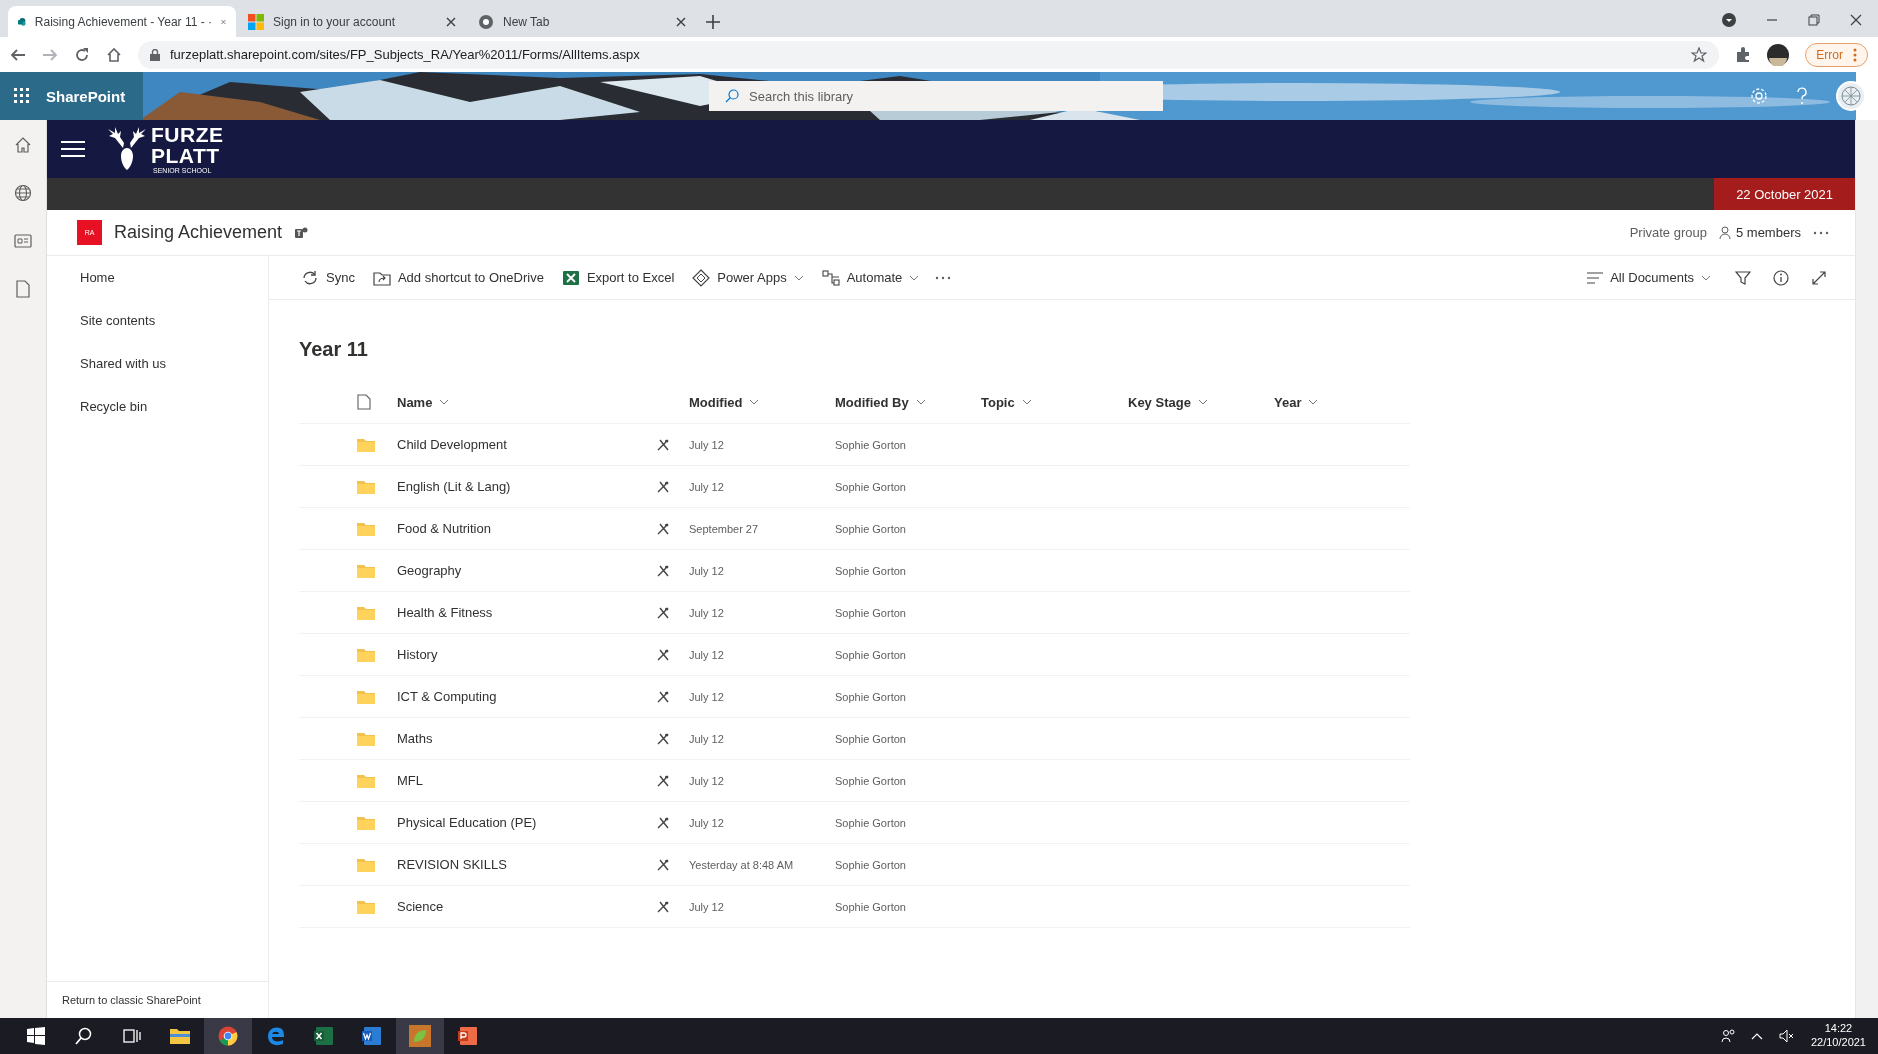  What do you see at coordinates (18, 54) in the screenshot?
I see `back-icon` at bounding box center [18, 54].